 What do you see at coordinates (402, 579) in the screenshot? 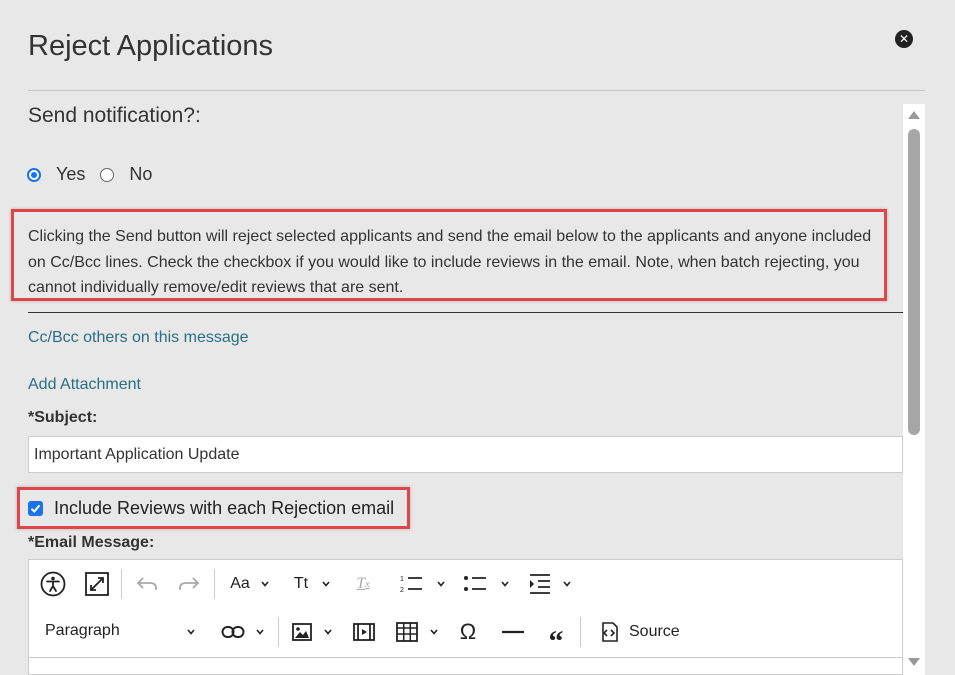
I see `svg-text: 1` at bounding box center [402, 579].